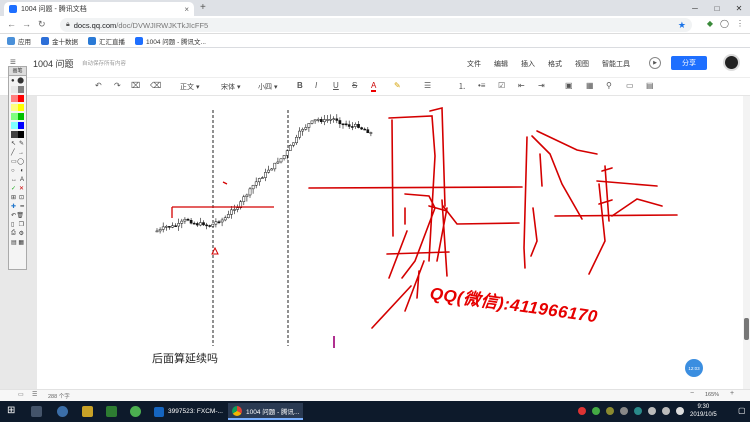 This screenshot has width=750, height=422. What do you see at coordinates (186, 9) in the screenshot?
I see `tab-close-icon: ×` at bounding box center [186, 9].